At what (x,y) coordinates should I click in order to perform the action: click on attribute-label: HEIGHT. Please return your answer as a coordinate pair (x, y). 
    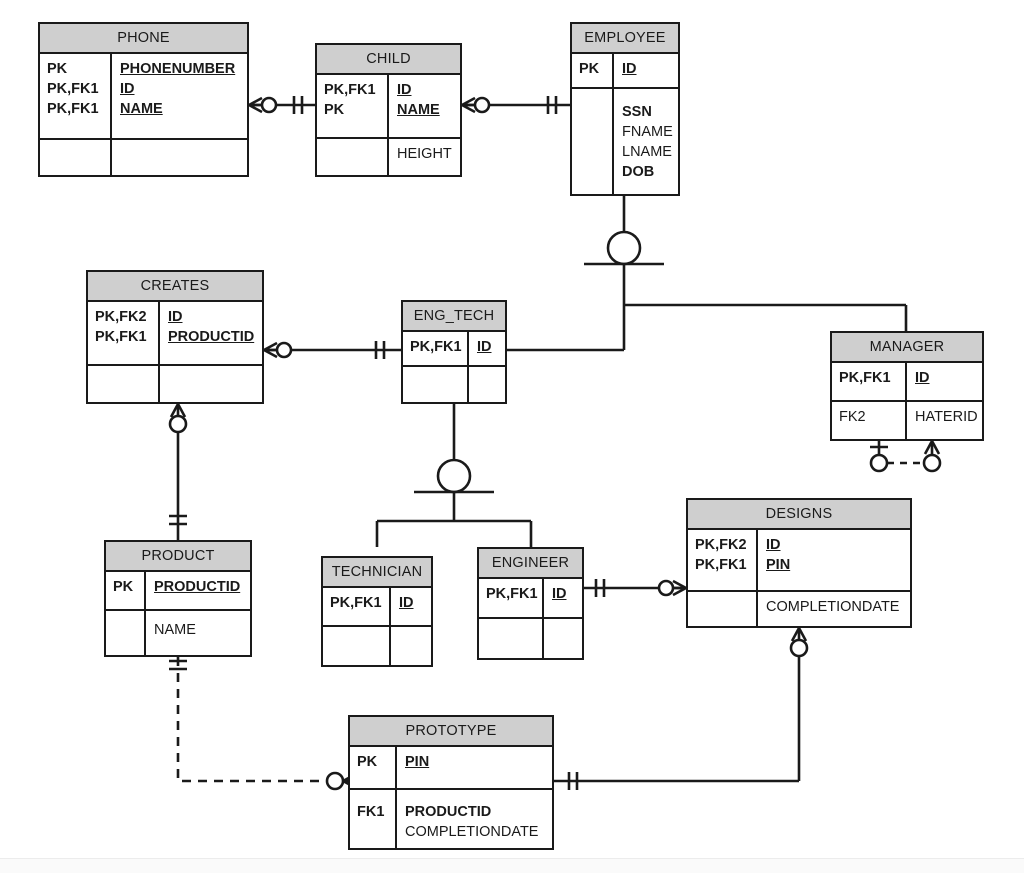
    Looking at the image, I should click on (424, 154).